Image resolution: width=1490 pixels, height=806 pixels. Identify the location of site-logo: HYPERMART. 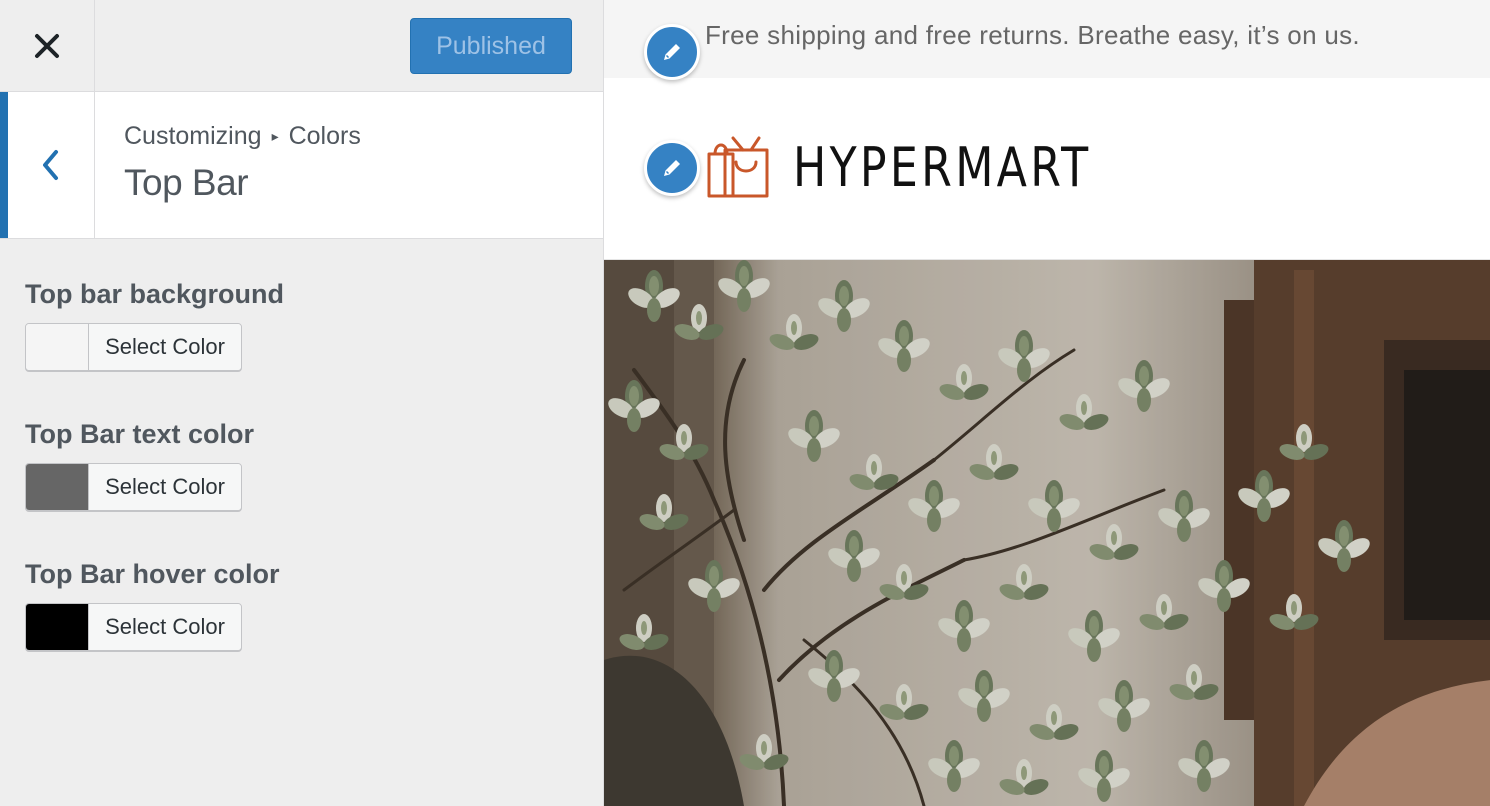
(931, 167).